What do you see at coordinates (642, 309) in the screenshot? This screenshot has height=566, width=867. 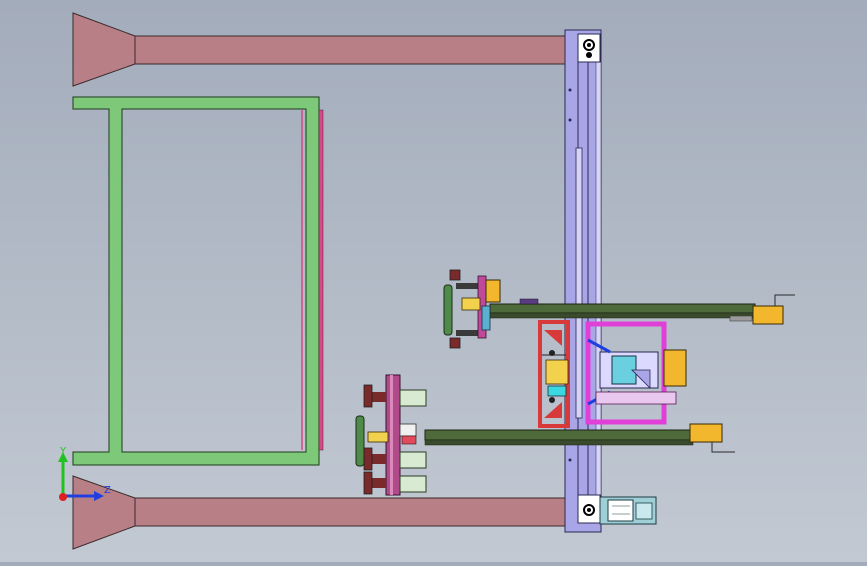 I see `upper-arm` at bounding box center [642, 309].